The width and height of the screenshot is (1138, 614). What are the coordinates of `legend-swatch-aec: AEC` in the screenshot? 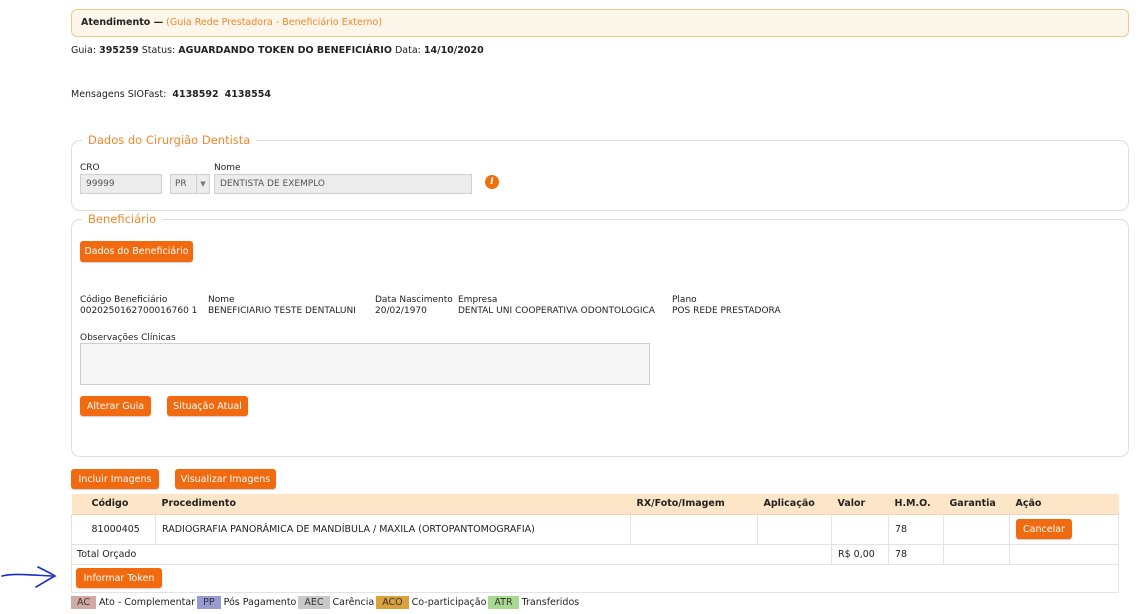 It's located at (314, 602).